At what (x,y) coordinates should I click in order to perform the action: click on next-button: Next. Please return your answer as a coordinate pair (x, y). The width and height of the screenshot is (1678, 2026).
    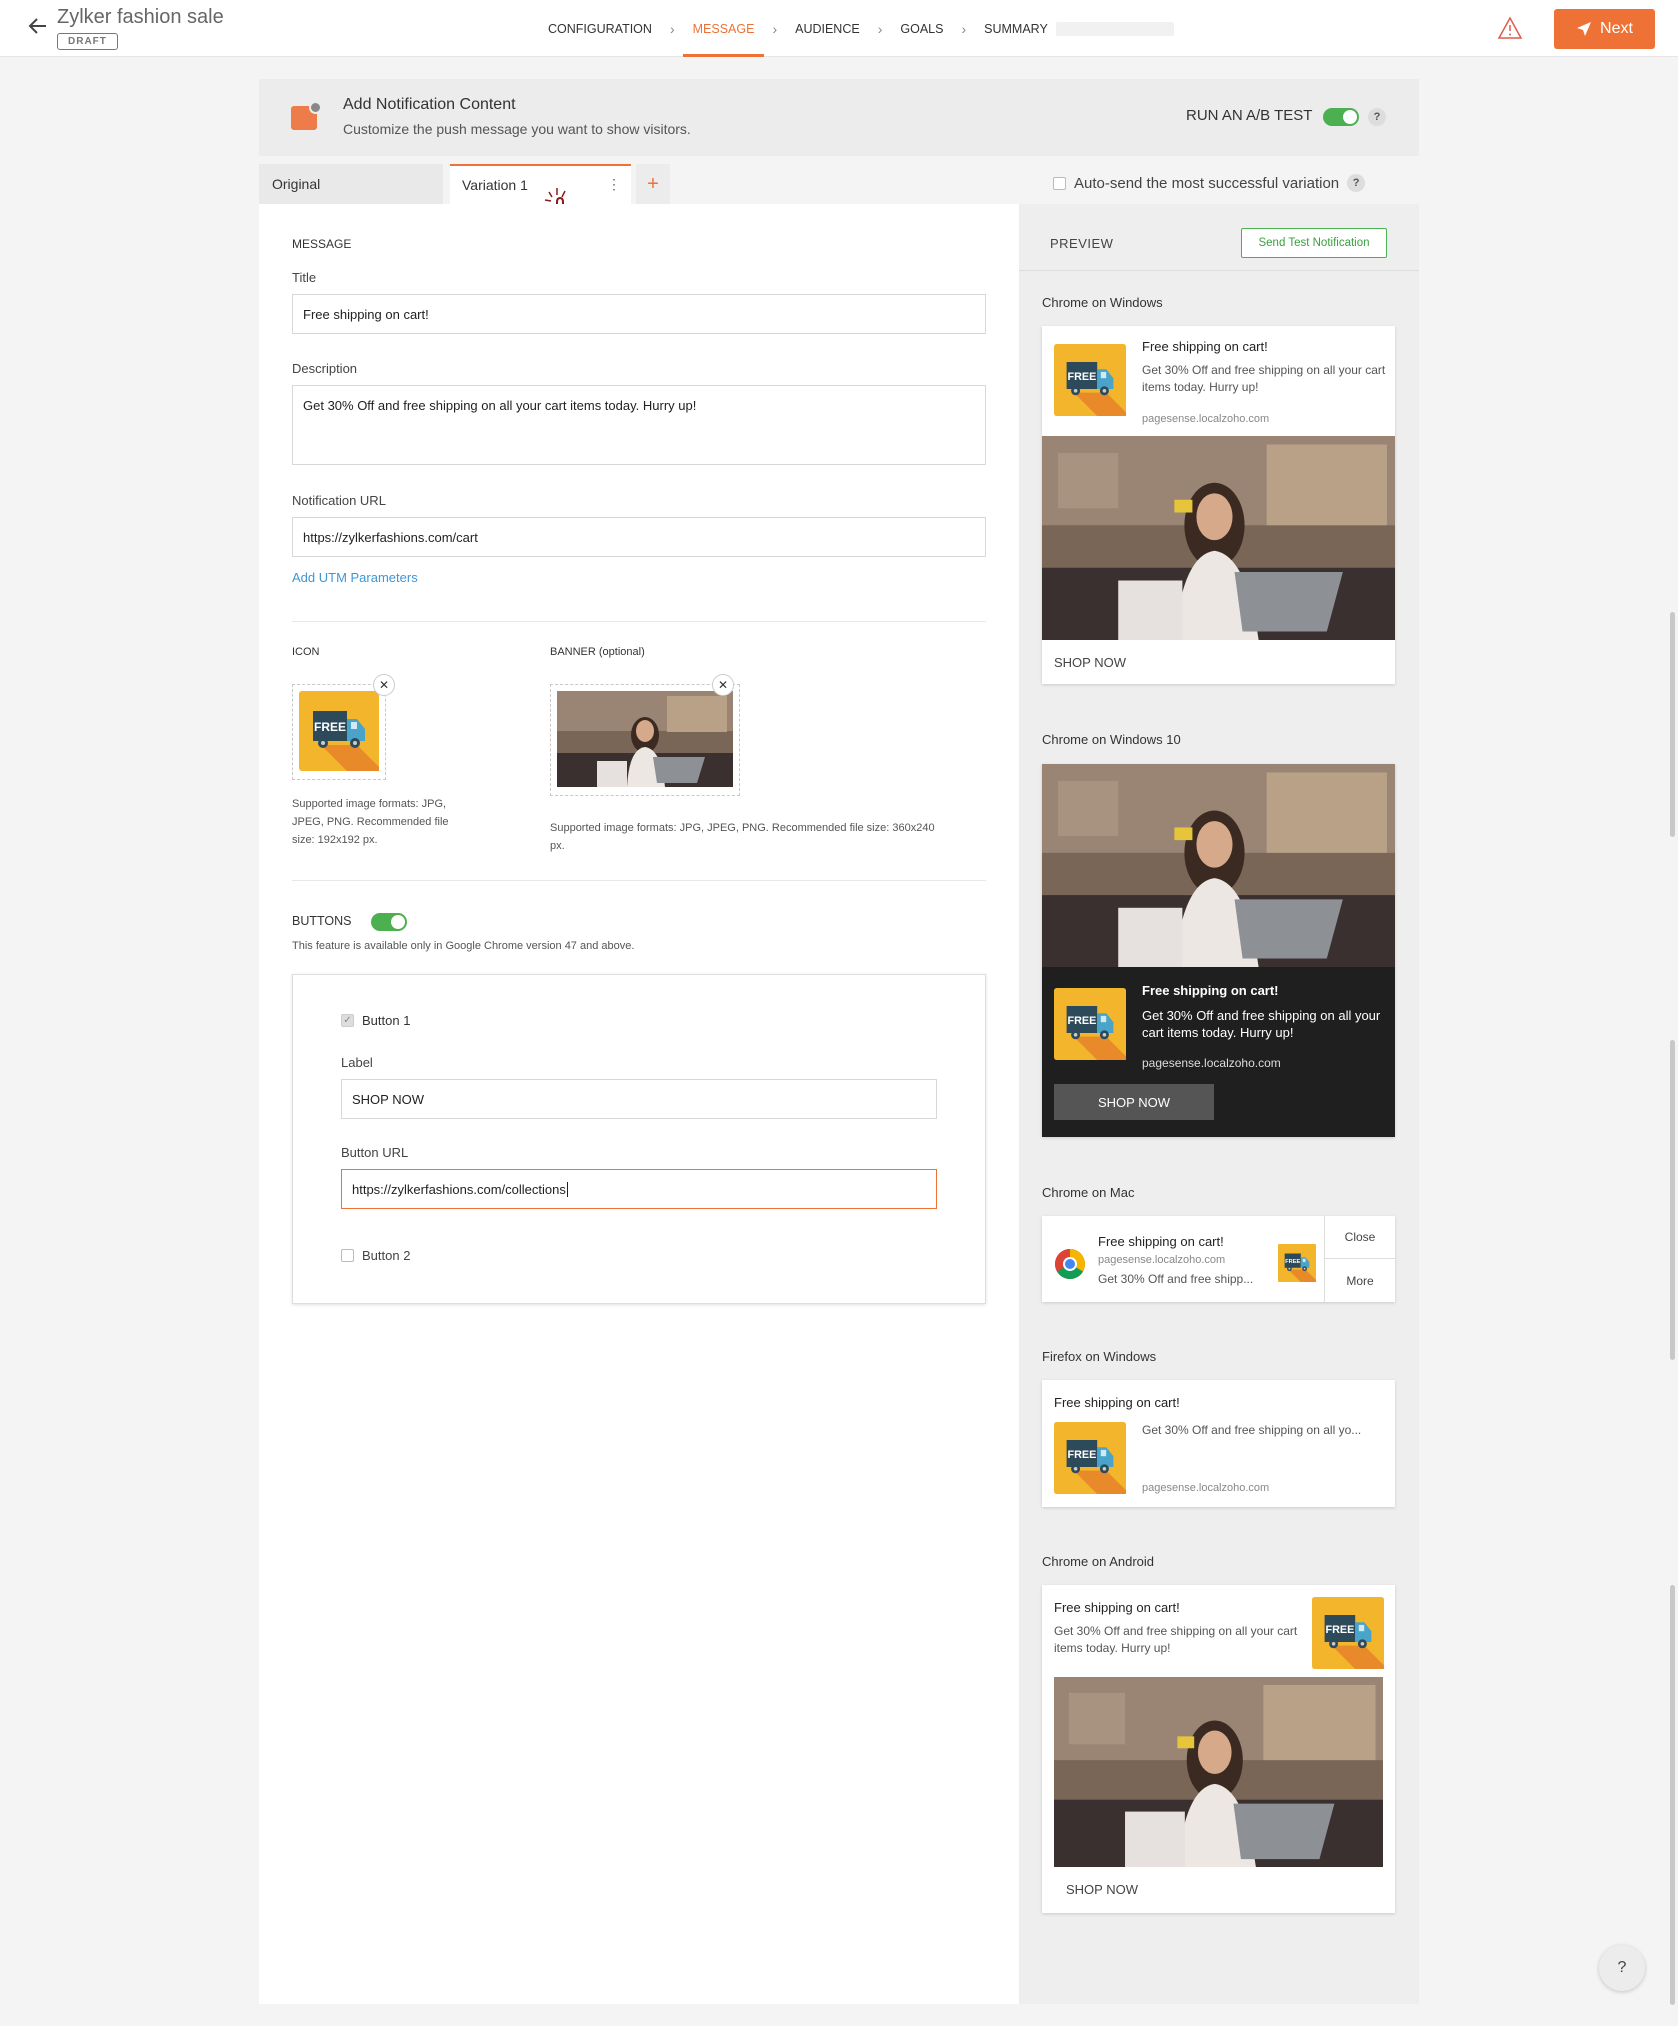
    Looking at the image, I should click on (1604, 29).